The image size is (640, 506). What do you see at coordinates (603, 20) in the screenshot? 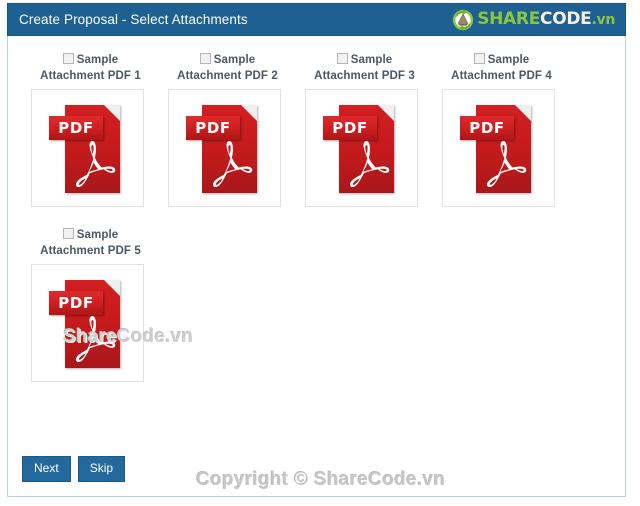
I see `logo-text-vn: .vn` at bounding box center [603, 20].